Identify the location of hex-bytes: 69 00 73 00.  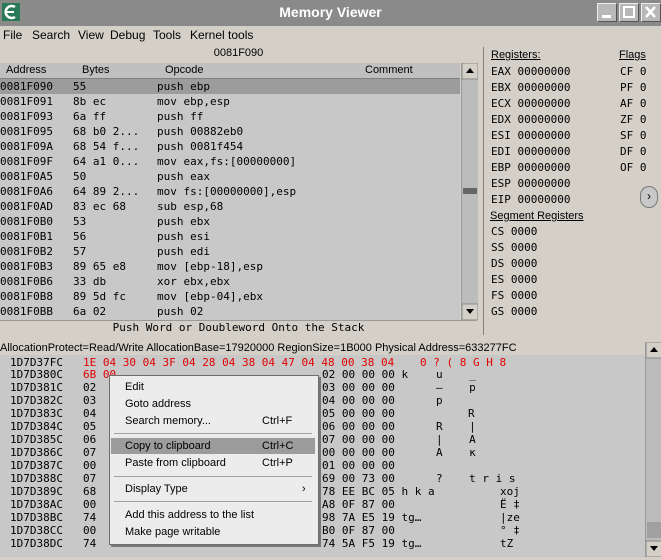
(358, 478).